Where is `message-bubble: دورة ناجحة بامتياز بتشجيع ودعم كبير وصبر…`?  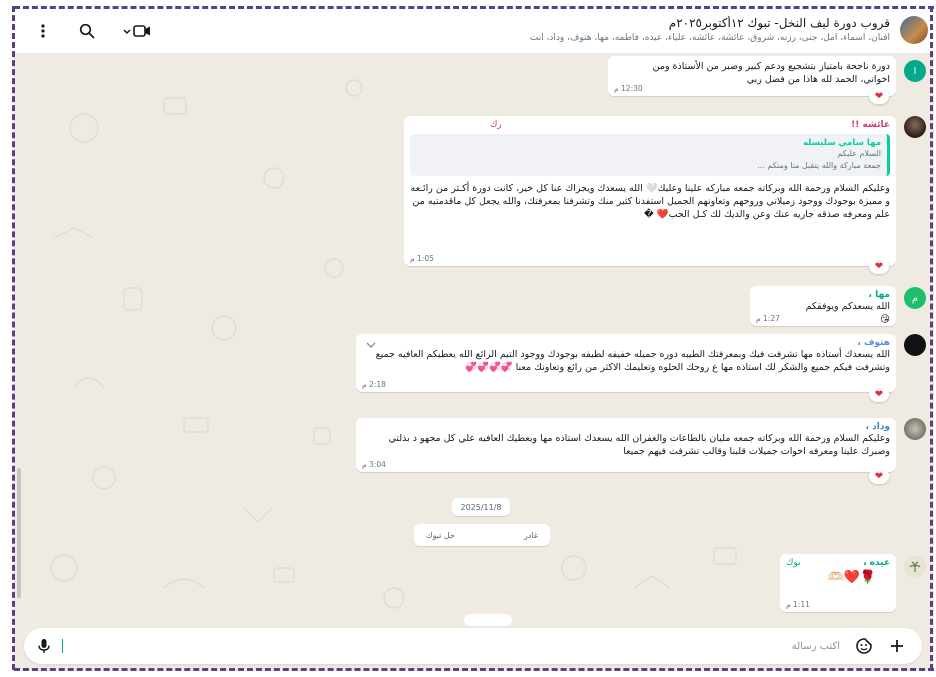
message-bubble: دورة ناجحة بامتياز بتشجيع ودعم كبير وصبر… is located at coordinates (752, 76).